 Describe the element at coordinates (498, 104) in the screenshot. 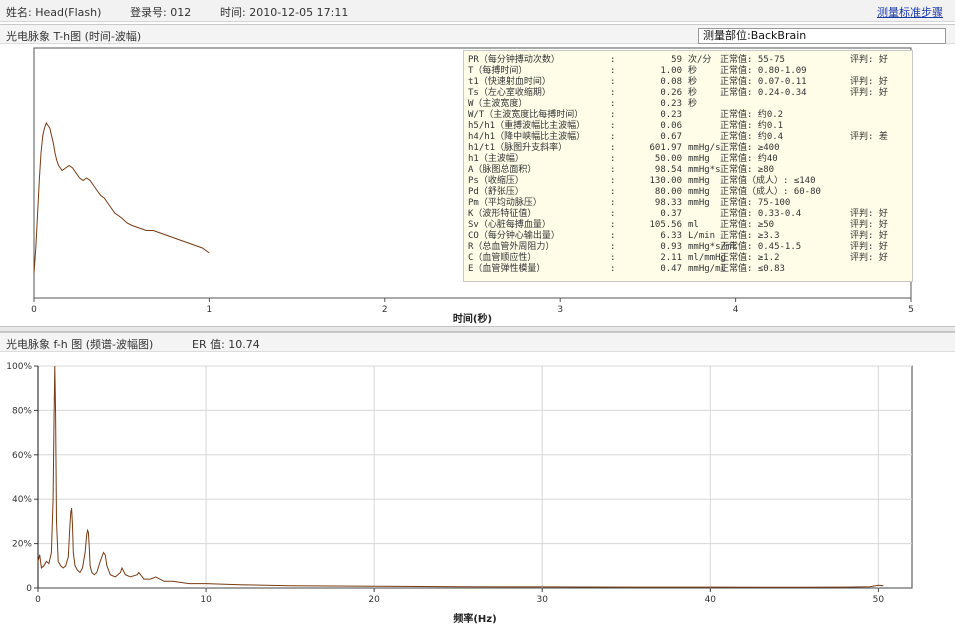

I see `metric-name: W（主波宽度）` at that location.